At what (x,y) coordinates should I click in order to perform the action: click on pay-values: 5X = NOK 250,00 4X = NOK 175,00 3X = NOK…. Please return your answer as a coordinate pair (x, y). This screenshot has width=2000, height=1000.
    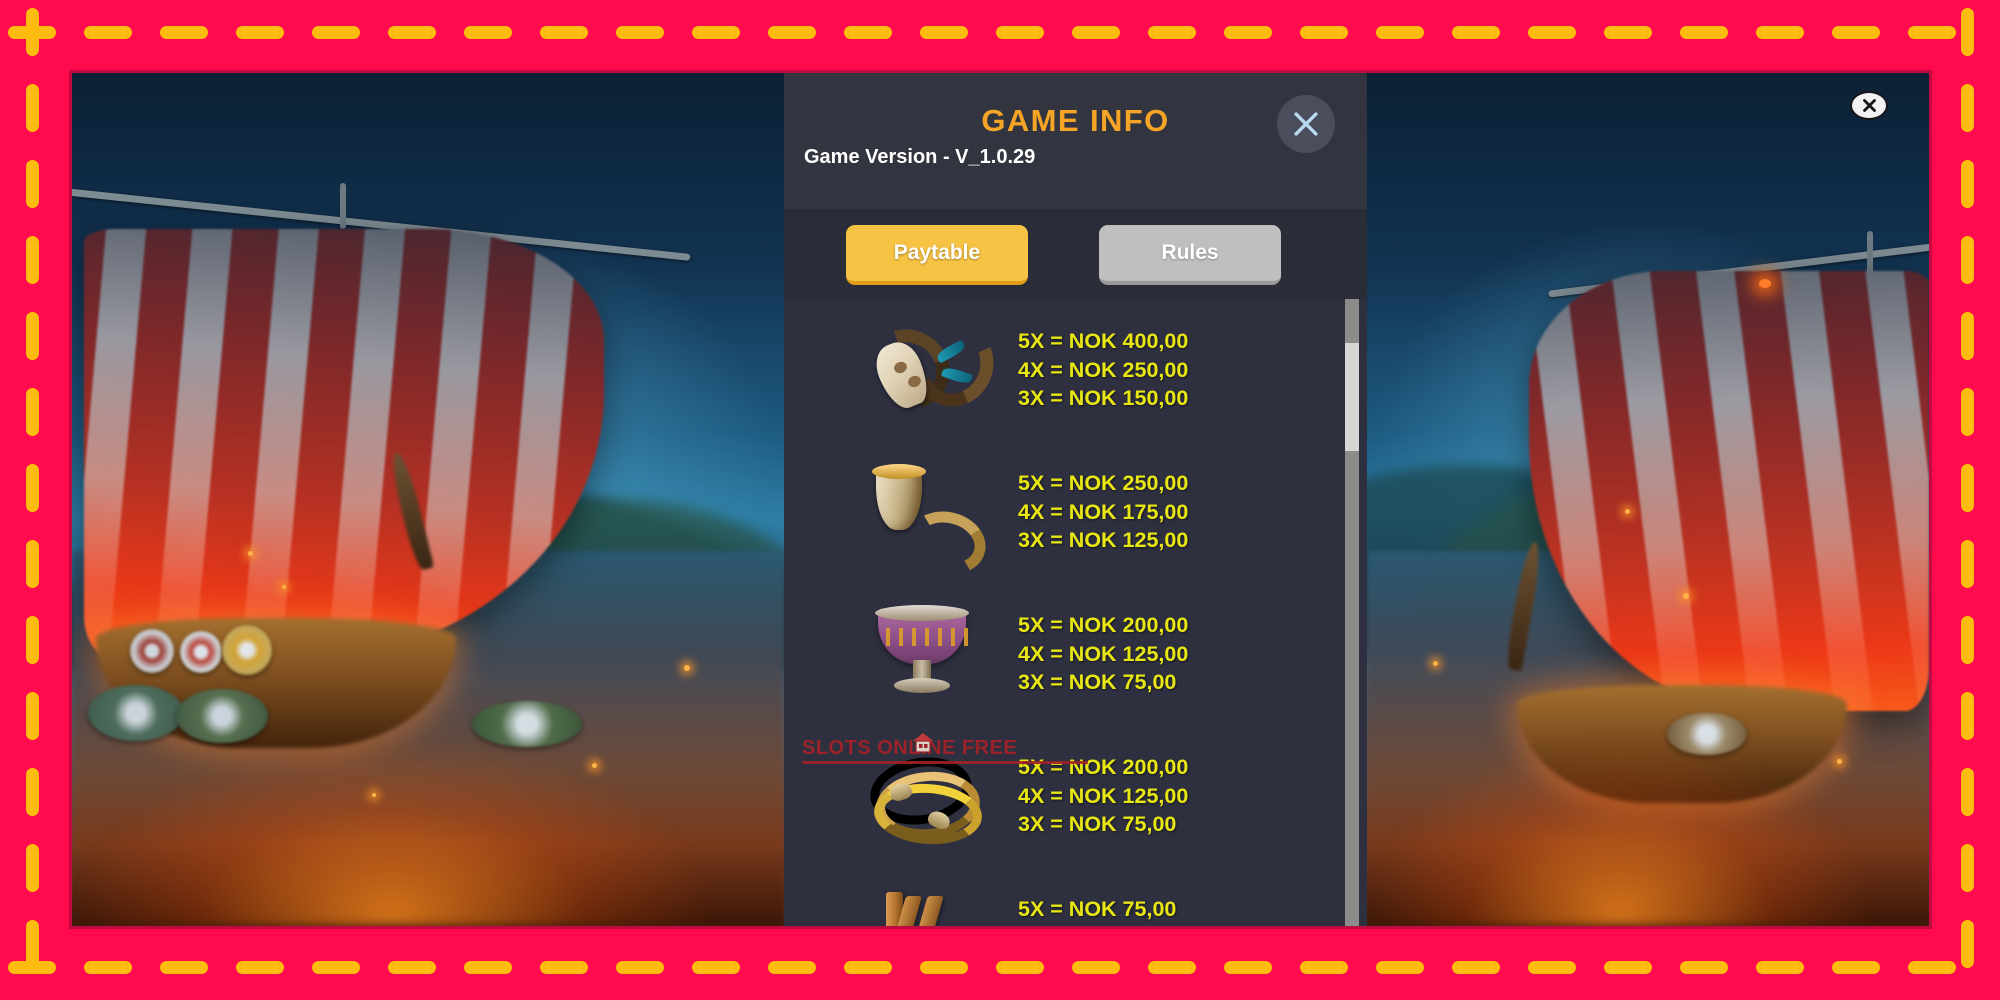
    Looking at the image, I should click on (1103, 512).